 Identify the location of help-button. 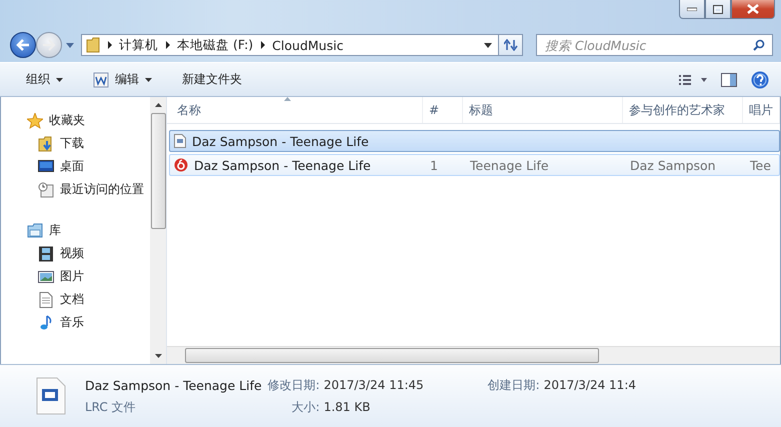
(760, 79).